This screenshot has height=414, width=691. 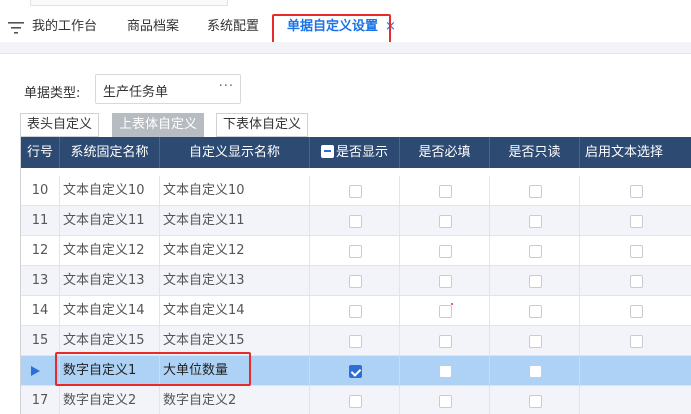 I want to click on cell-system-name: 文本自定义10, so click(x=110, y=191).